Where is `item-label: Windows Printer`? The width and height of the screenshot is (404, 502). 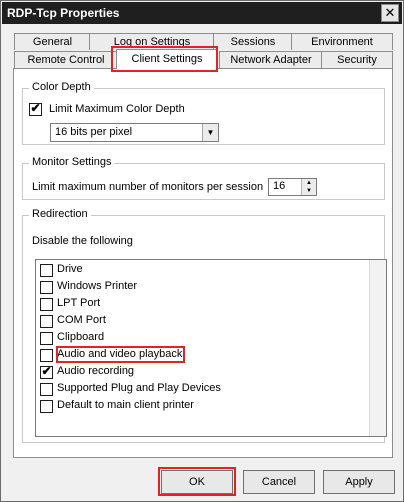
item-label: Windows Printer is located at coordinates (97, 286).